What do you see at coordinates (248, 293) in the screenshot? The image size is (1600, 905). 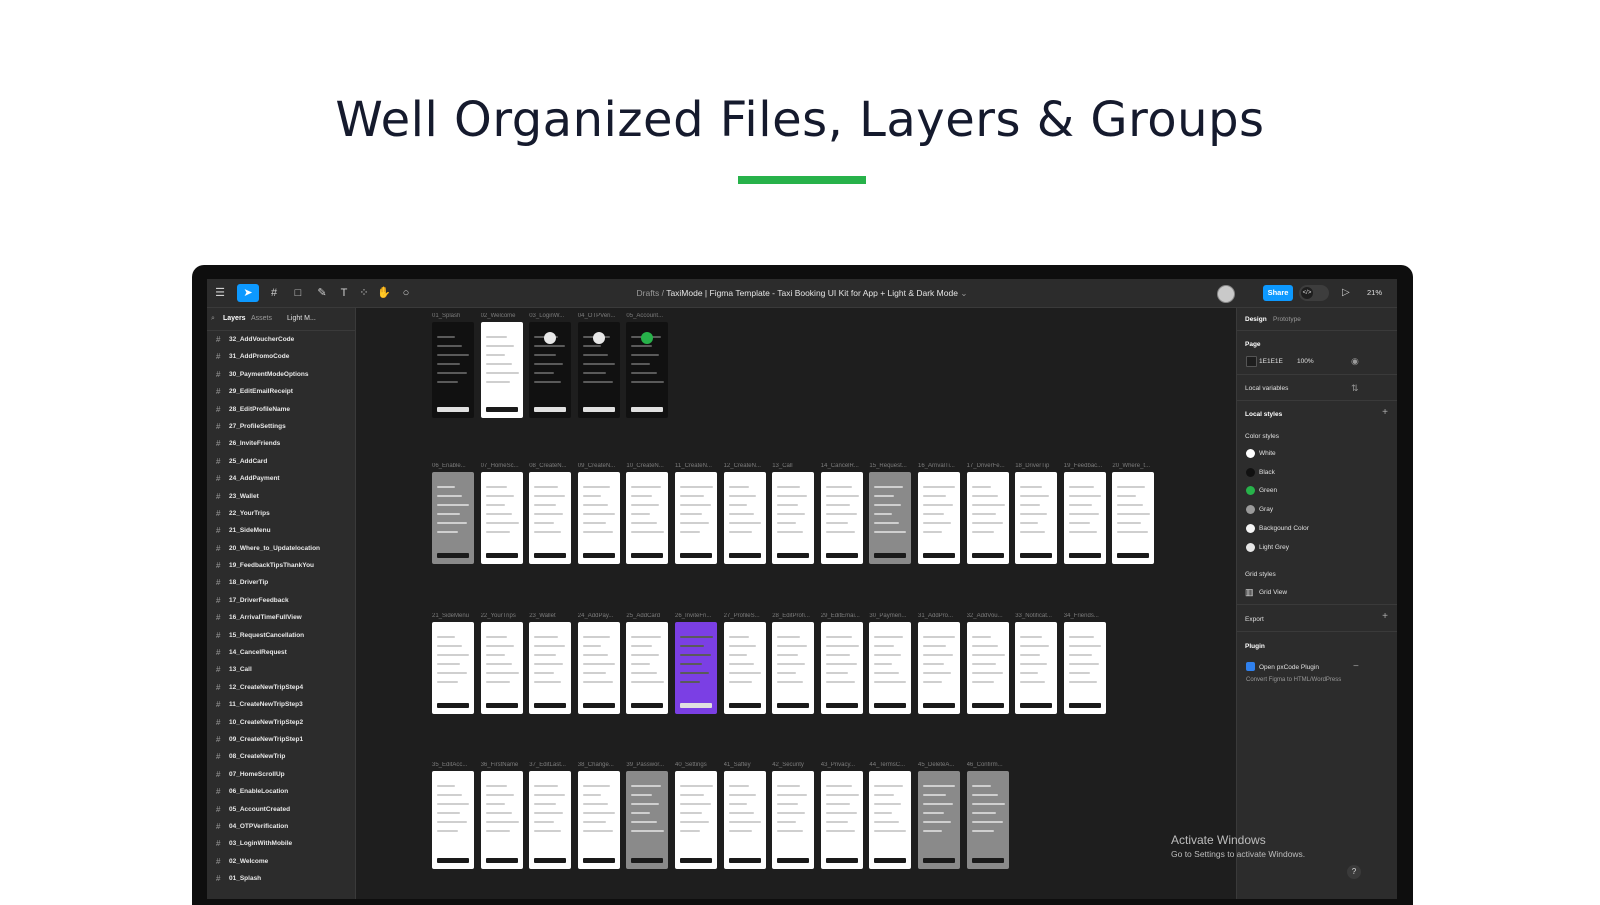 I see `move-tool-icon: ➤` at bounding box center [248, 293].